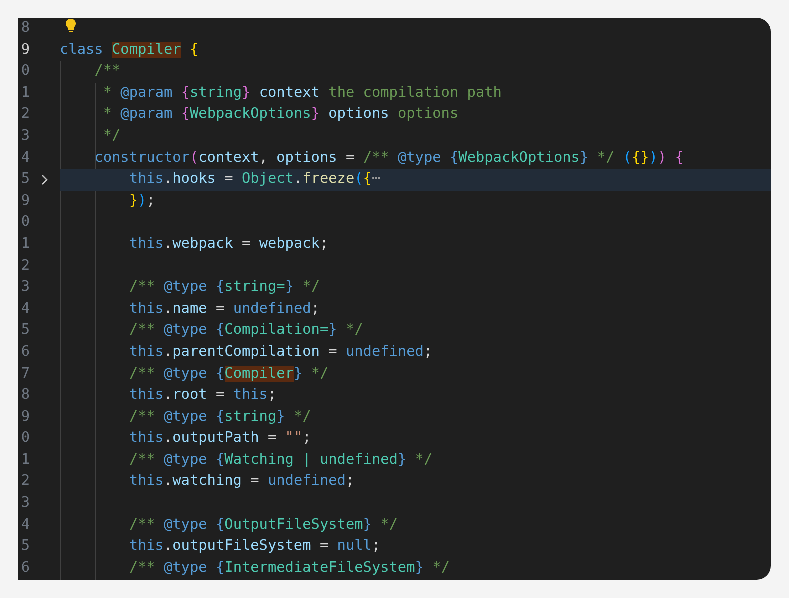 Image resolution: width=789 pixels, height=598 pixels. I want to click on code-token: Compilation=, so click(276, 330).